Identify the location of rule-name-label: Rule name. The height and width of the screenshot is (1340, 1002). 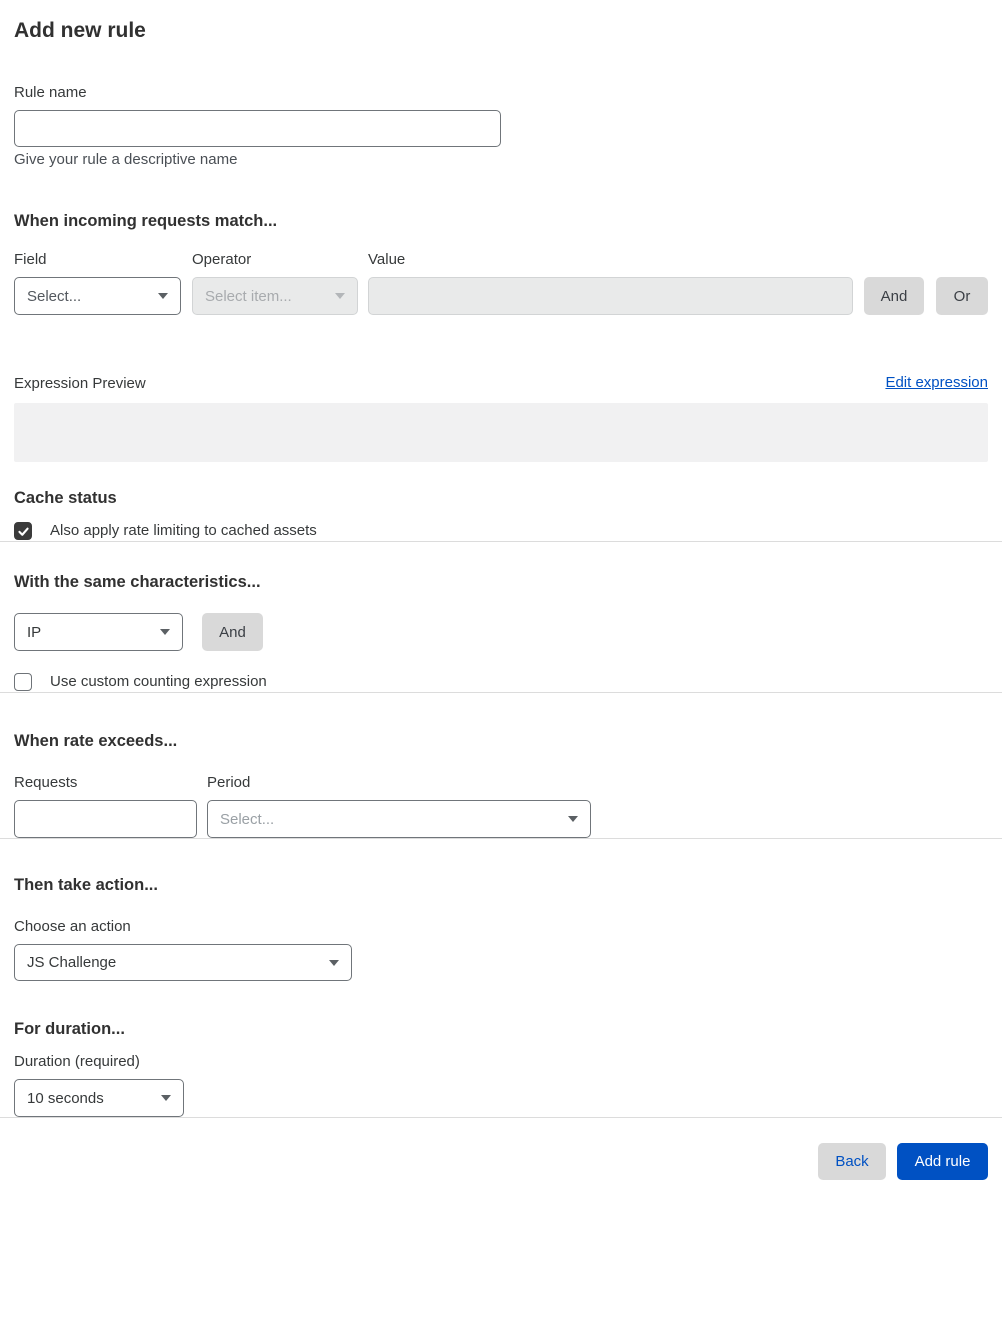
(50, 92).